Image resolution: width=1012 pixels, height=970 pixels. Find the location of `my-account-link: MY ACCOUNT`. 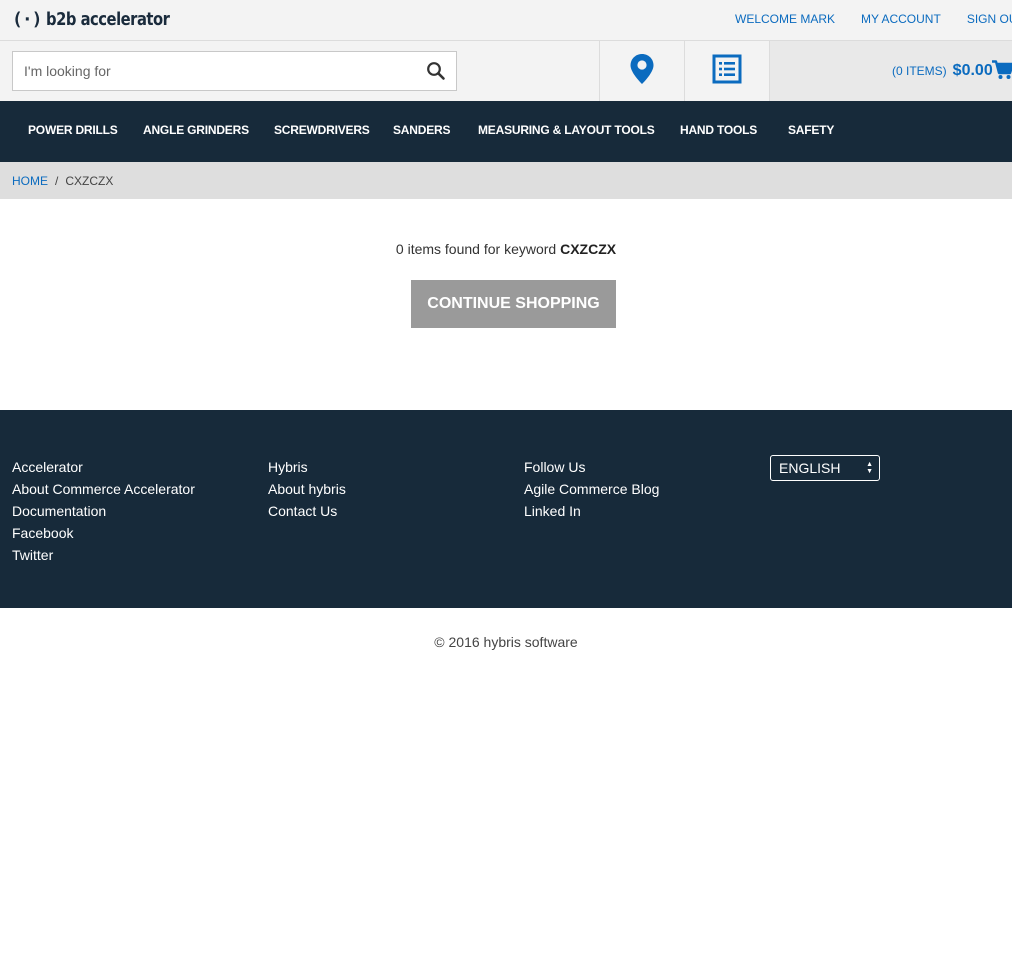

my-account-link: MY ACCOUNT is located at coordinates (901, 19).